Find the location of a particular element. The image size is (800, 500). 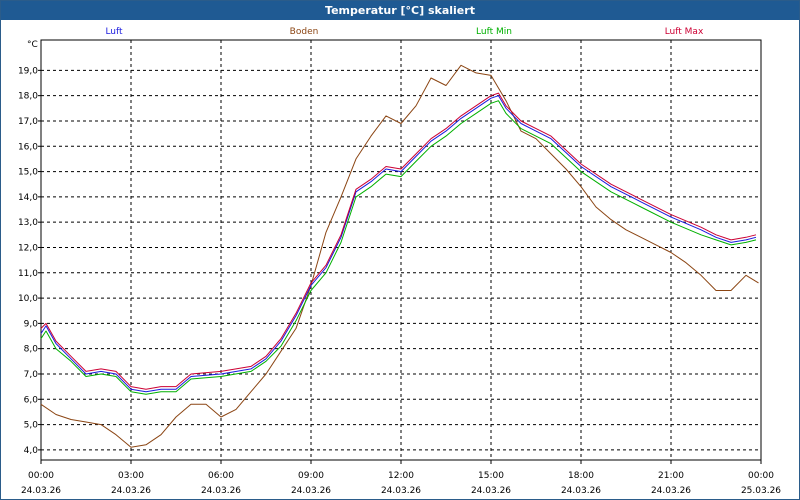

y-tick-label: 6,0 is located at coordinates (31, 400).